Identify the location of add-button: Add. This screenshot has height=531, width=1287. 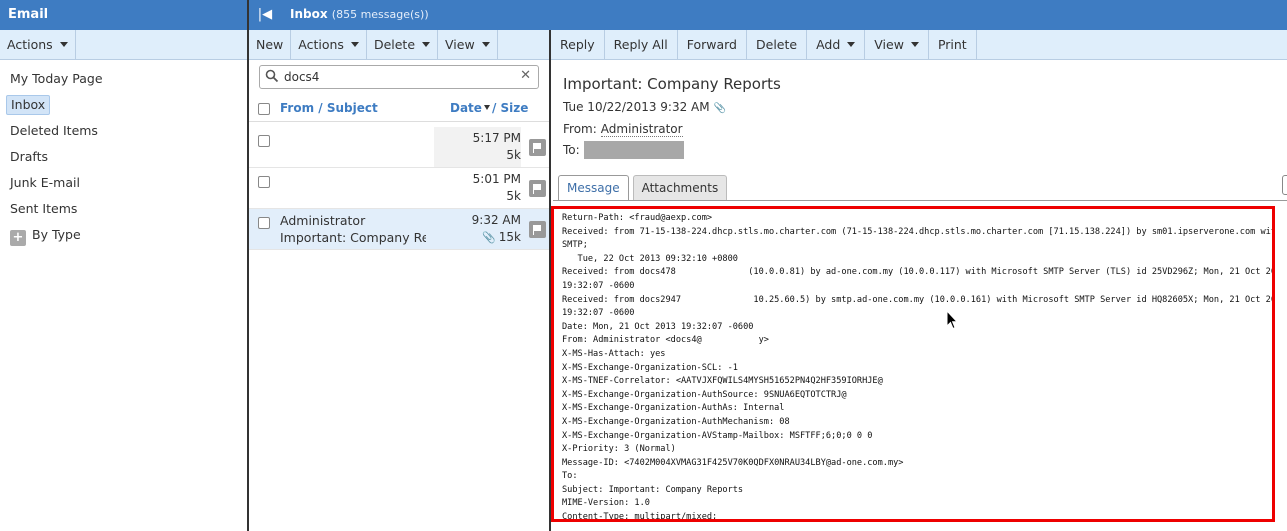
(836, 44).